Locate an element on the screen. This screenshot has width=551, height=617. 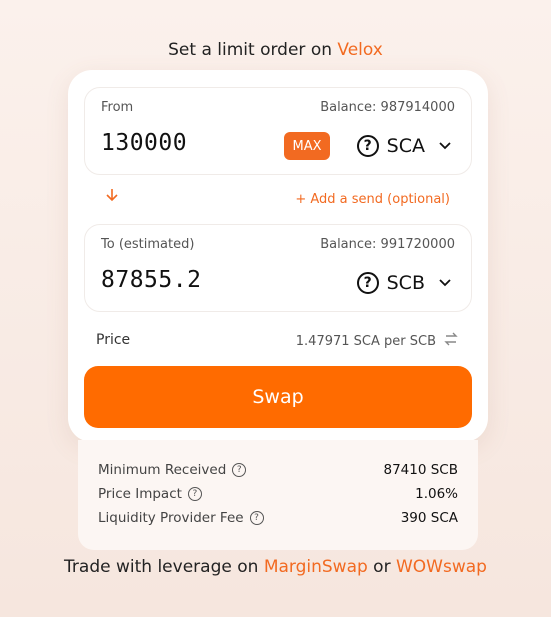
to-token-name: SCB is located at coordinates (405, 283).